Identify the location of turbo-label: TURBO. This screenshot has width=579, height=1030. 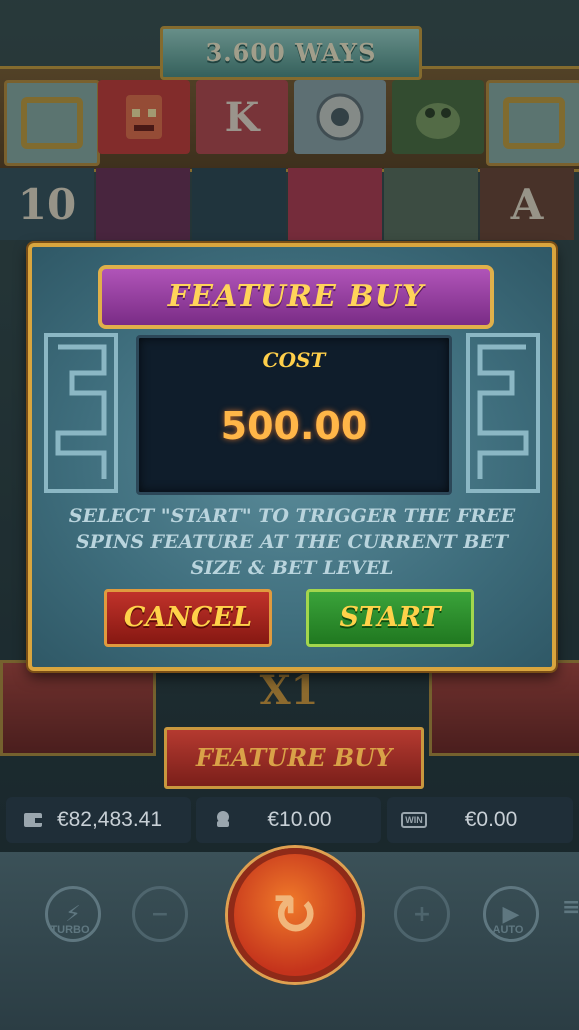
(70, 930).